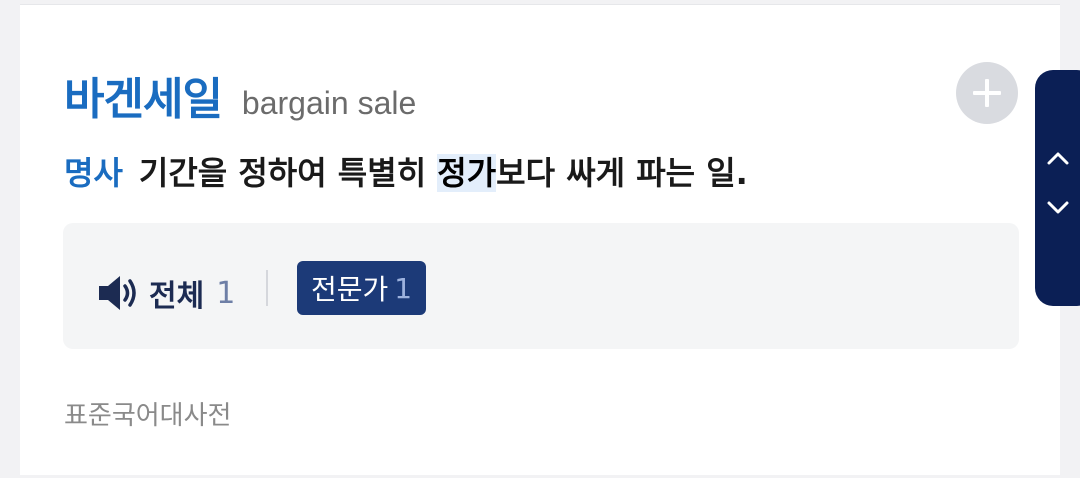  I want to click on plus-icon, so click(987, 93).